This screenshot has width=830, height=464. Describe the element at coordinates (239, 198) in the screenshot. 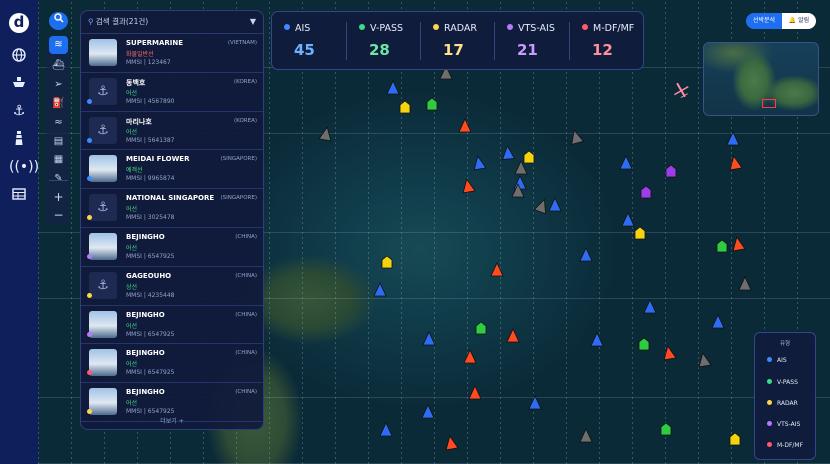

I see `vessel-country: (SINGAPORE)` at that location.